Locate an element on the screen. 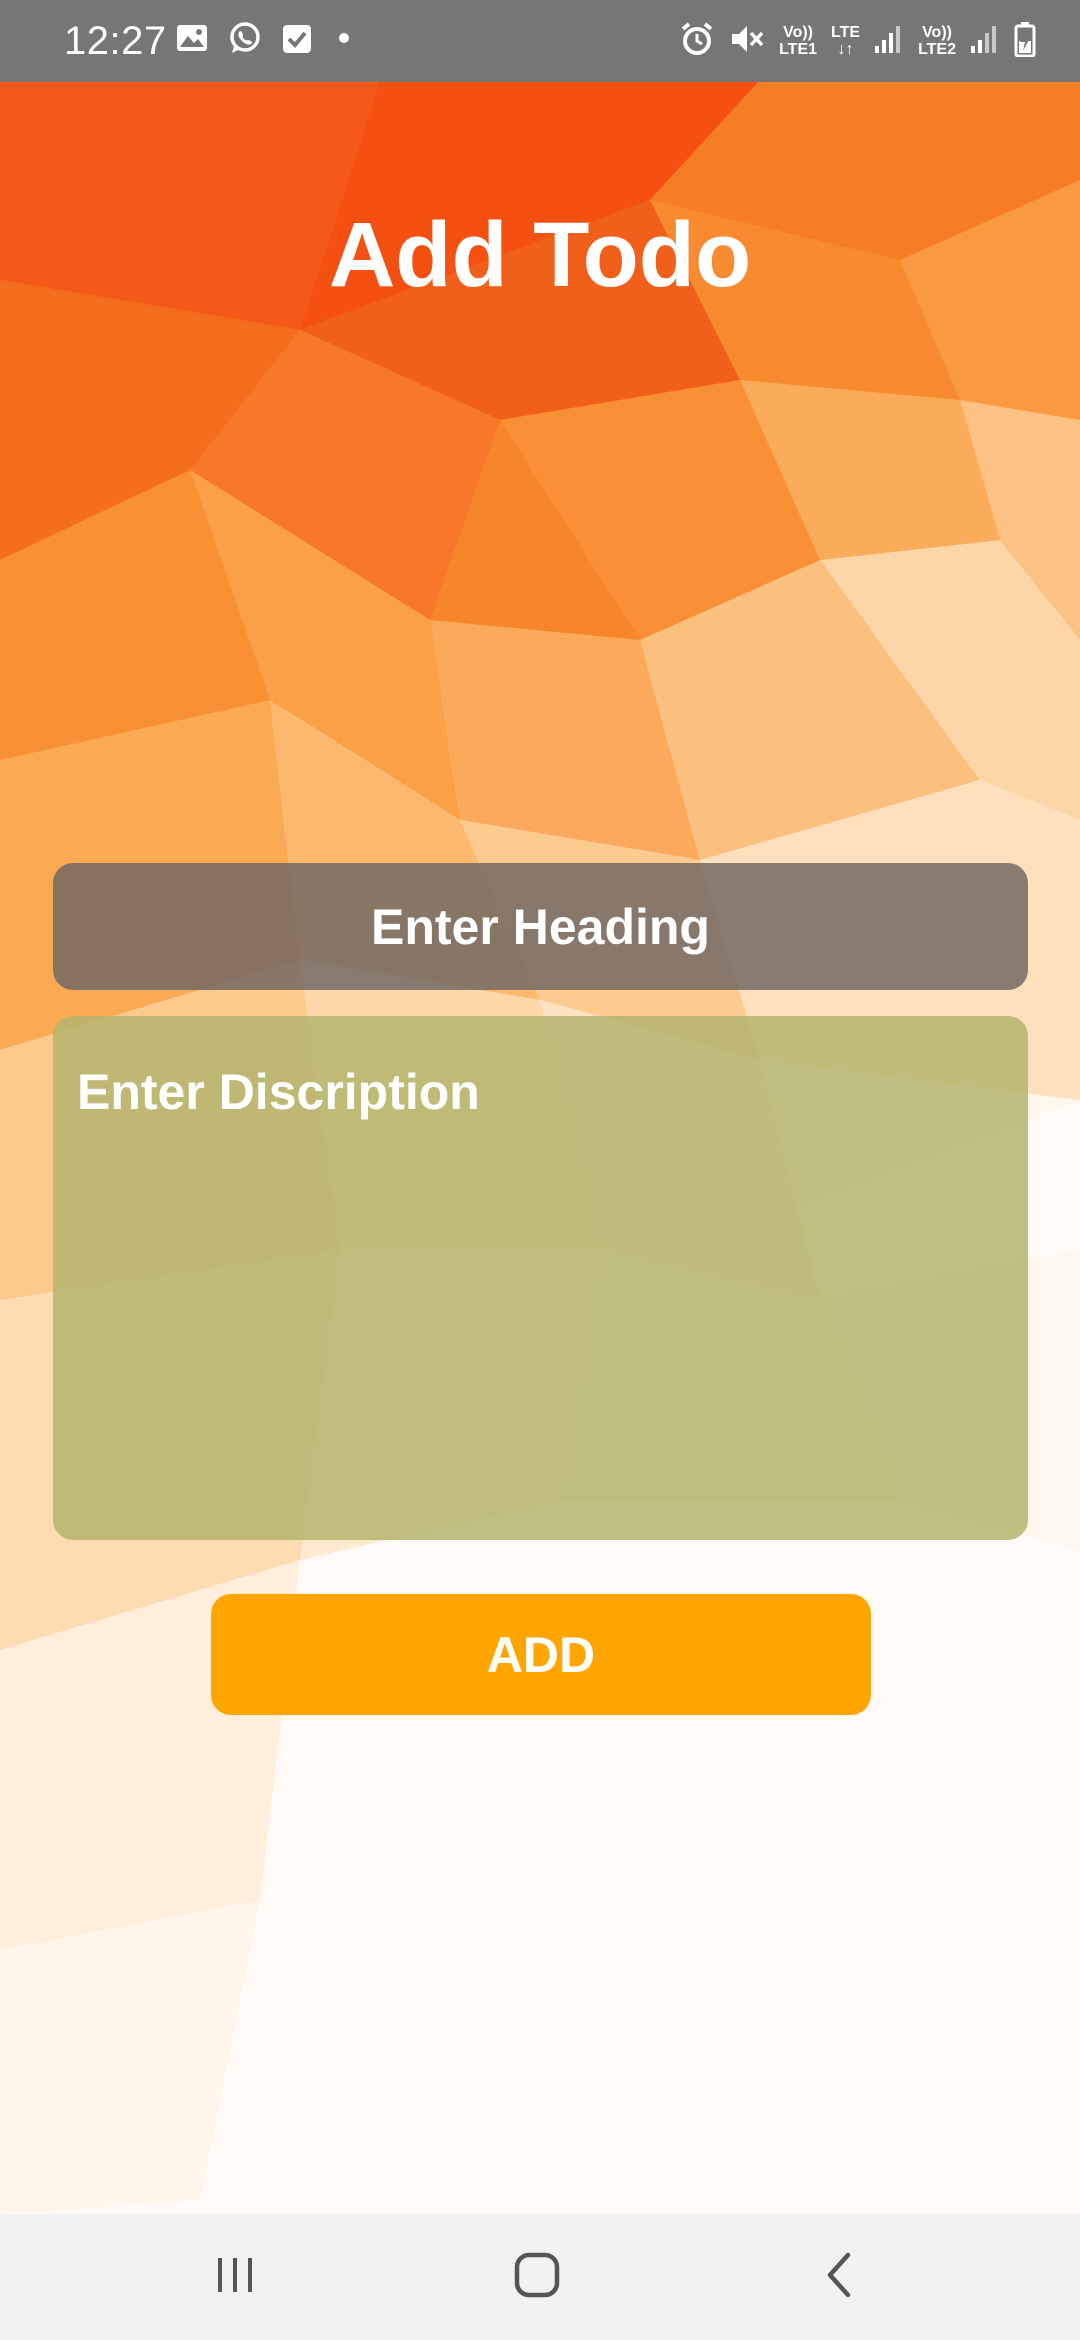  back-button is located at coordinates (840, 2277).